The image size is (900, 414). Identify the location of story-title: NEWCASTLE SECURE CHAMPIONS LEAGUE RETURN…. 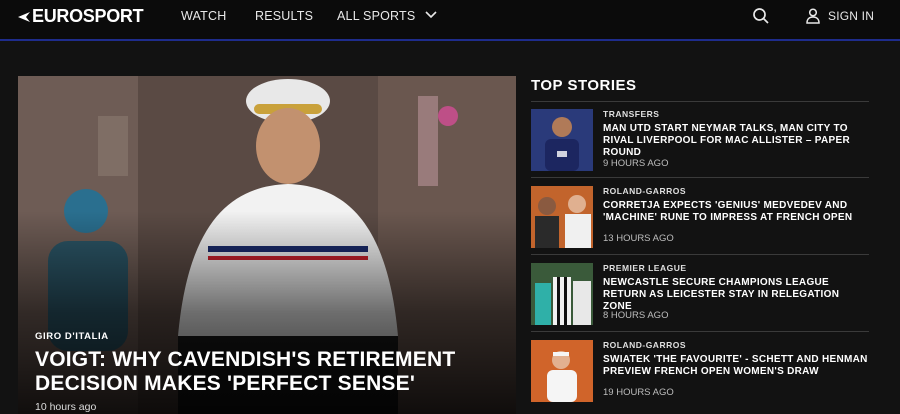
(736, 295).